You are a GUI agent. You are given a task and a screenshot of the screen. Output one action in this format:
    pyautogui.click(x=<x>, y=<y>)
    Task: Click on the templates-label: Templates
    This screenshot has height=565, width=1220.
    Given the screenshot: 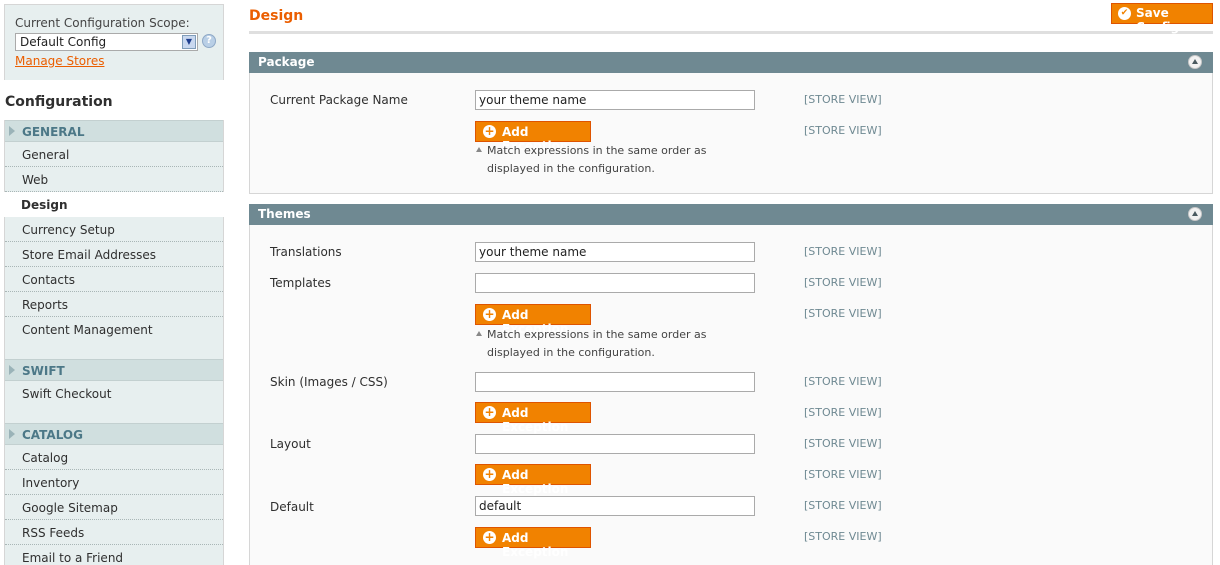 What is the action you would take?
    pyautogui.click(x=301, y=283)
    